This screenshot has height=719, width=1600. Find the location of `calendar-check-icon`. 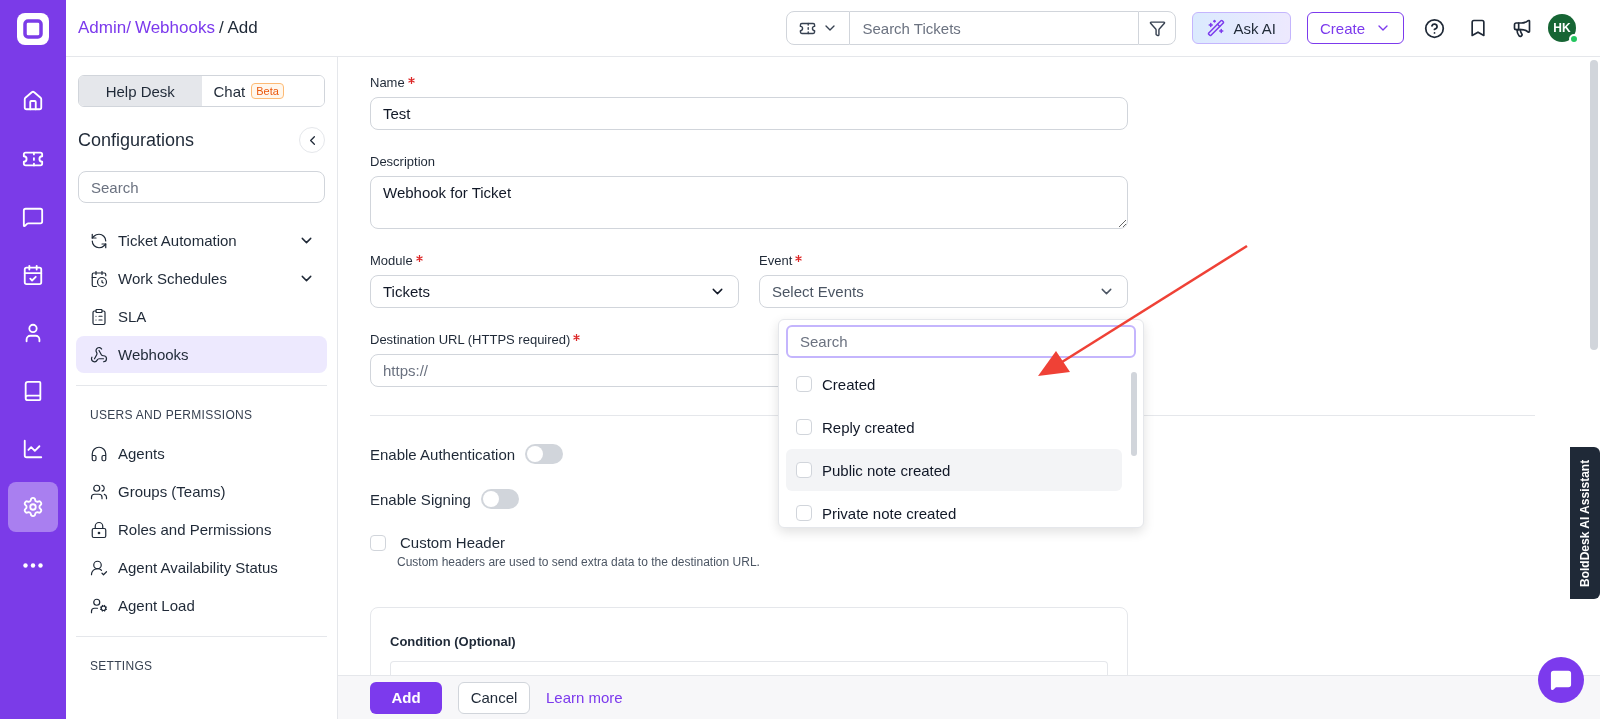

calendar-check-icon is located at coordinates (33, 275).